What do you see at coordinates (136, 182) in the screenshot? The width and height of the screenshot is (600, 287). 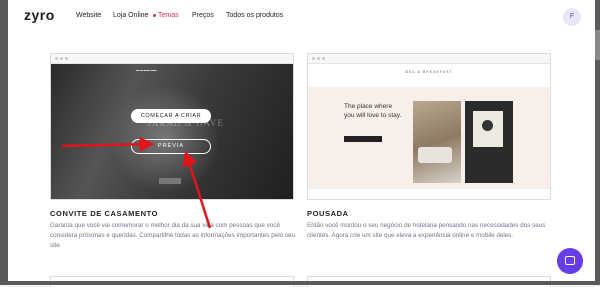 I see `annotation-arrows` at bounding box center [136, 182].